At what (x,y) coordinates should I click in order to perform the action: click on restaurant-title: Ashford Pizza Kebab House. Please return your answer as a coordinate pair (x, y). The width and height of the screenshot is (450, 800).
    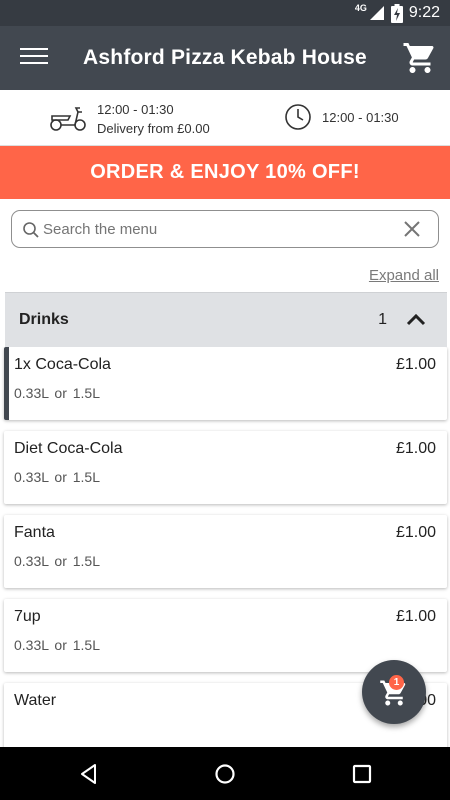
    Looking at the image, I should click on (225, 57).